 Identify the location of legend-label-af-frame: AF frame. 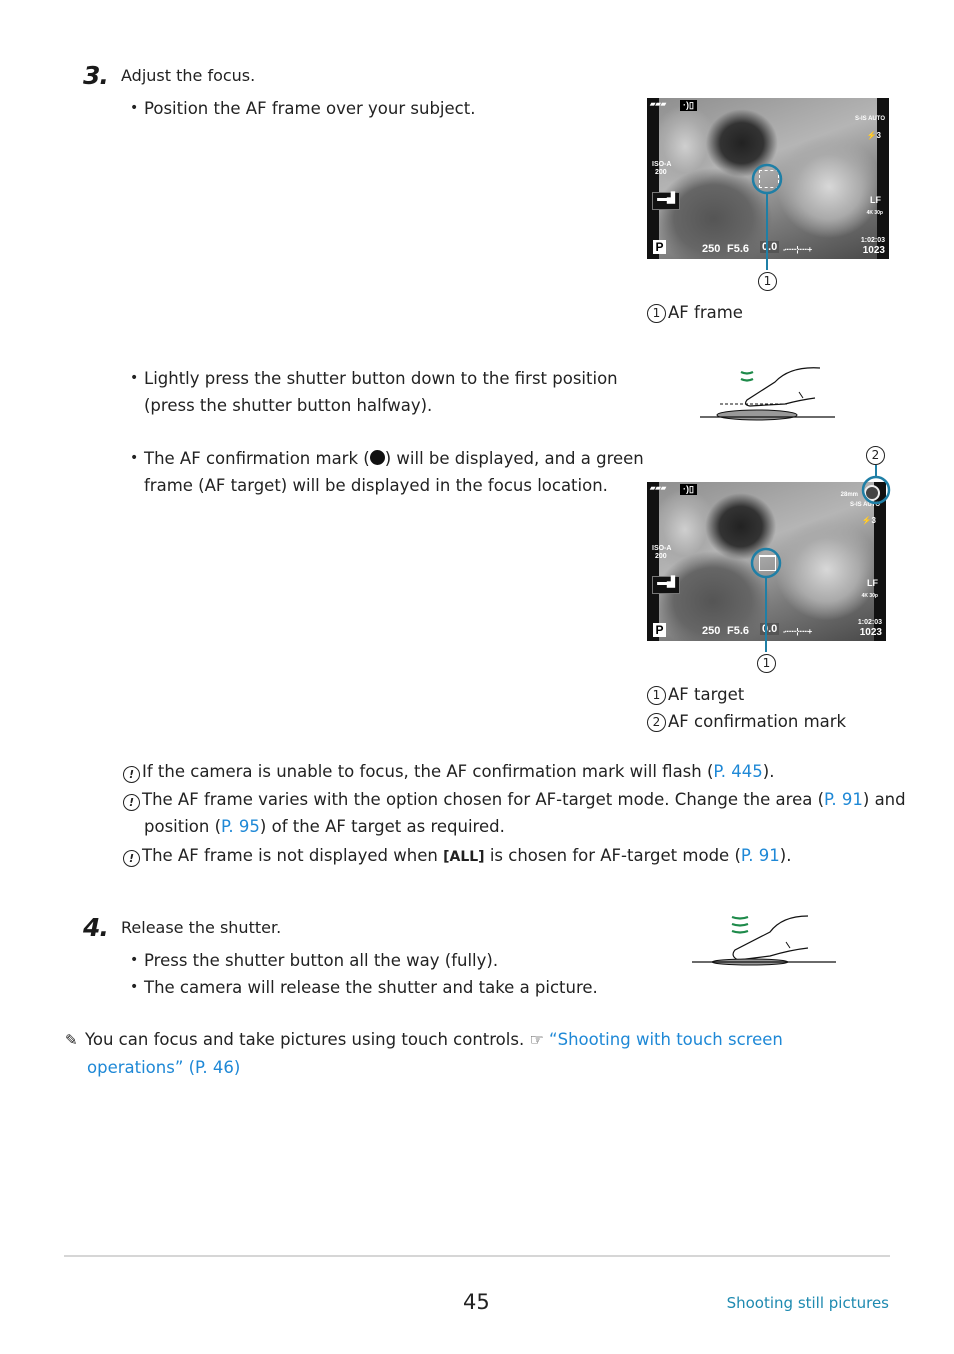
(705, 312).